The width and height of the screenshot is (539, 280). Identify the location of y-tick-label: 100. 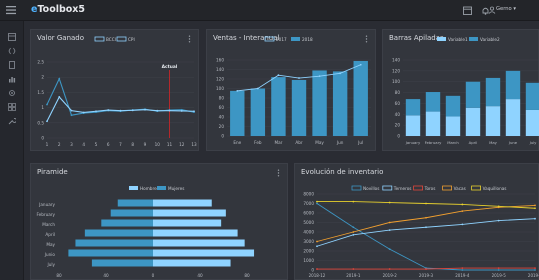
(220, 88).